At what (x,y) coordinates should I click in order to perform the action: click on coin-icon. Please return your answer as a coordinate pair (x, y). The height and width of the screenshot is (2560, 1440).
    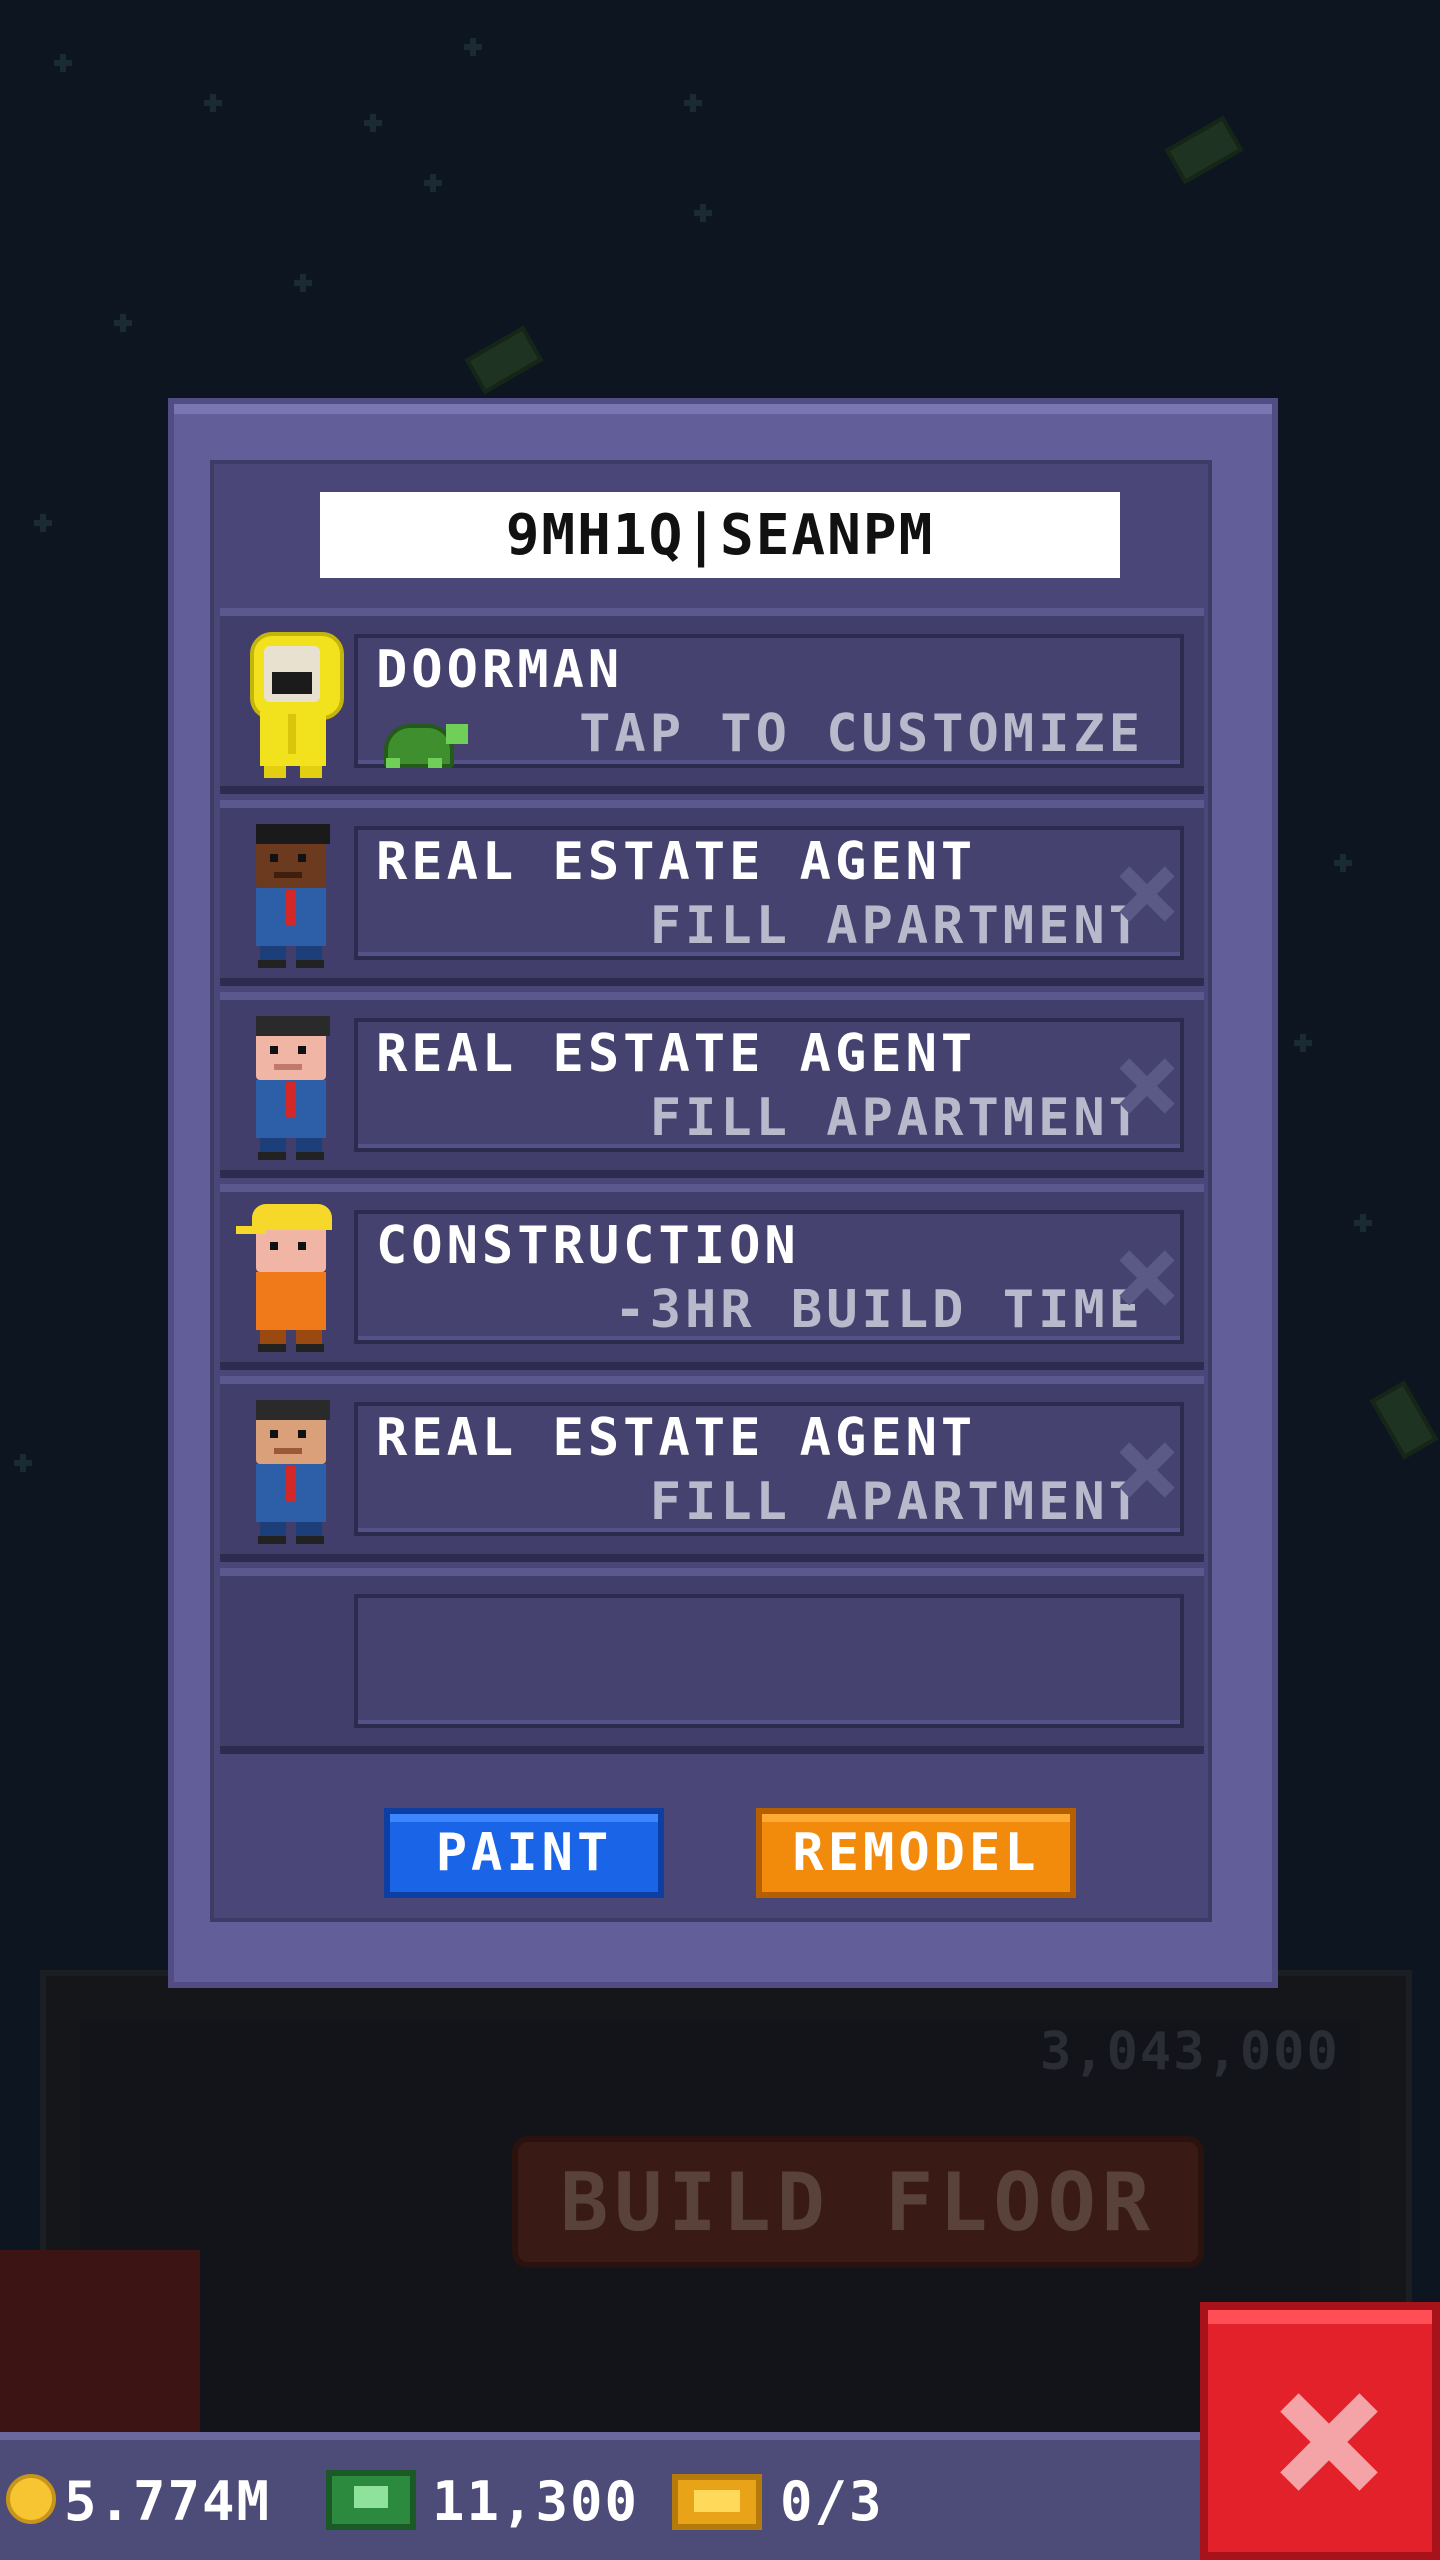
    Looking at the image, I should click on (31, 2499).